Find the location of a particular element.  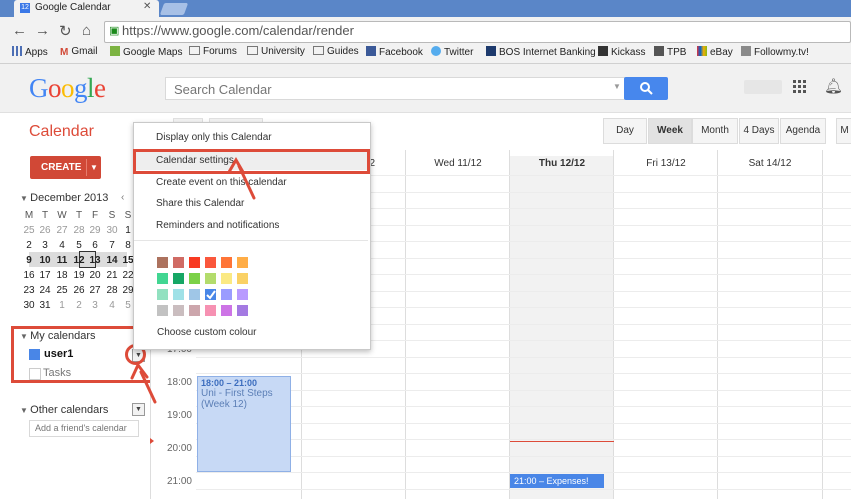

bookmark-apps: Apps is located at coordinates (30, 52).